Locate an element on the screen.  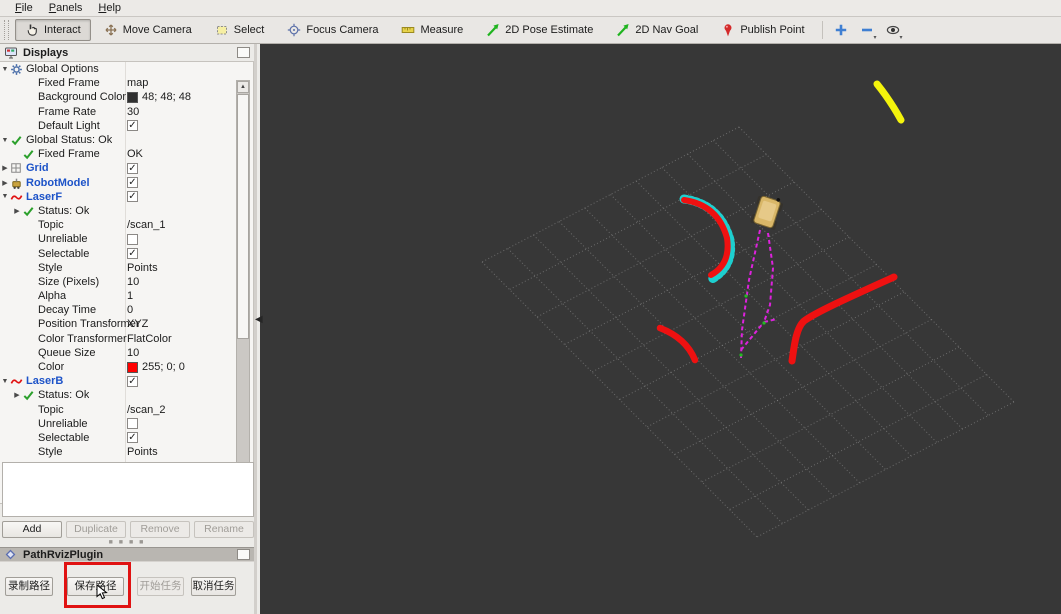
tree-row: Size (Pixels) 10 is located at coordinates (126, 282).